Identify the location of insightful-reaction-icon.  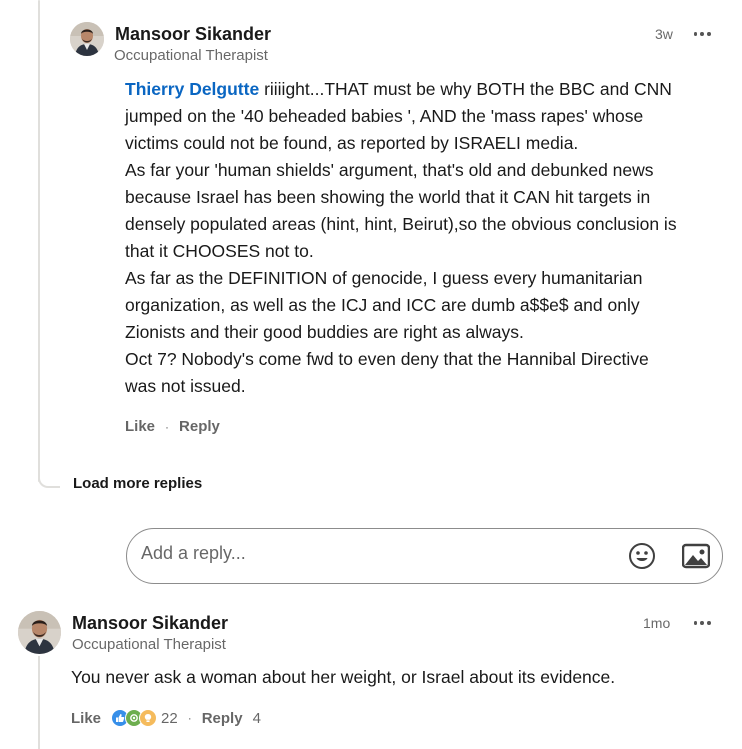
(148, 718).